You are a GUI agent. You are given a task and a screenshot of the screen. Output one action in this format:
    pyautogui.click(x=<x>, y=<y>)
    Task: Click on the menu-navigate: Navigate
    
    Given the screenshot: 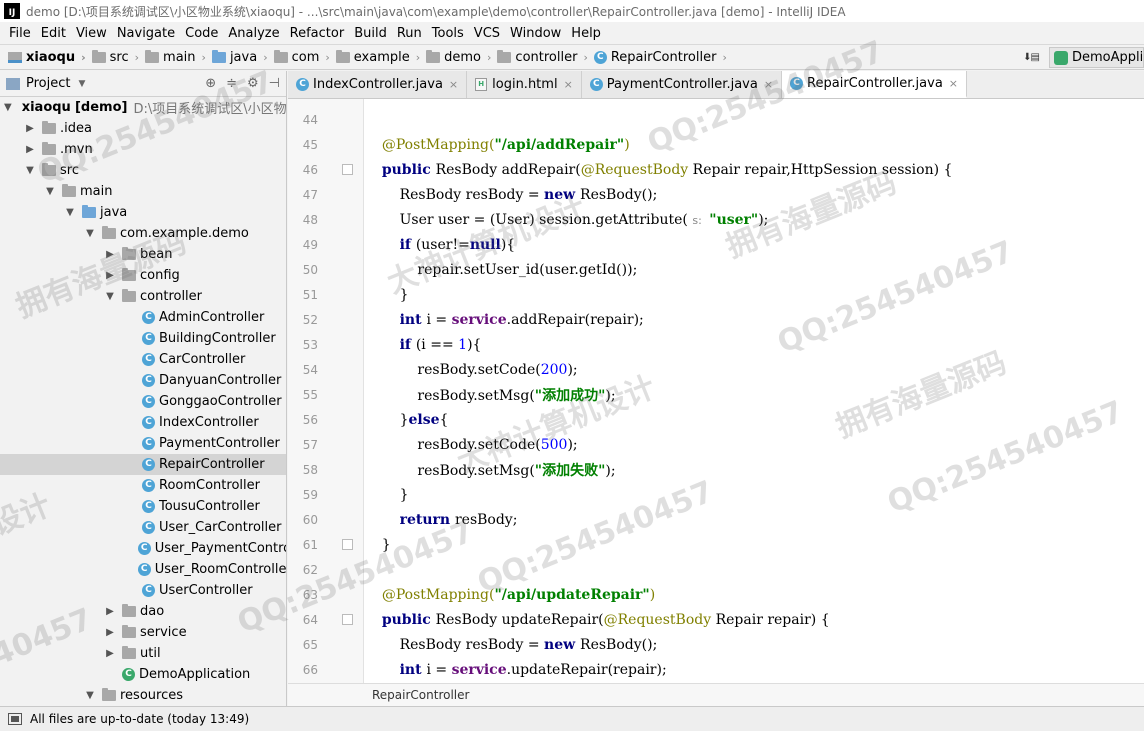 What is the action you would take?
    pyautogui.click(x=146, y=33)
    